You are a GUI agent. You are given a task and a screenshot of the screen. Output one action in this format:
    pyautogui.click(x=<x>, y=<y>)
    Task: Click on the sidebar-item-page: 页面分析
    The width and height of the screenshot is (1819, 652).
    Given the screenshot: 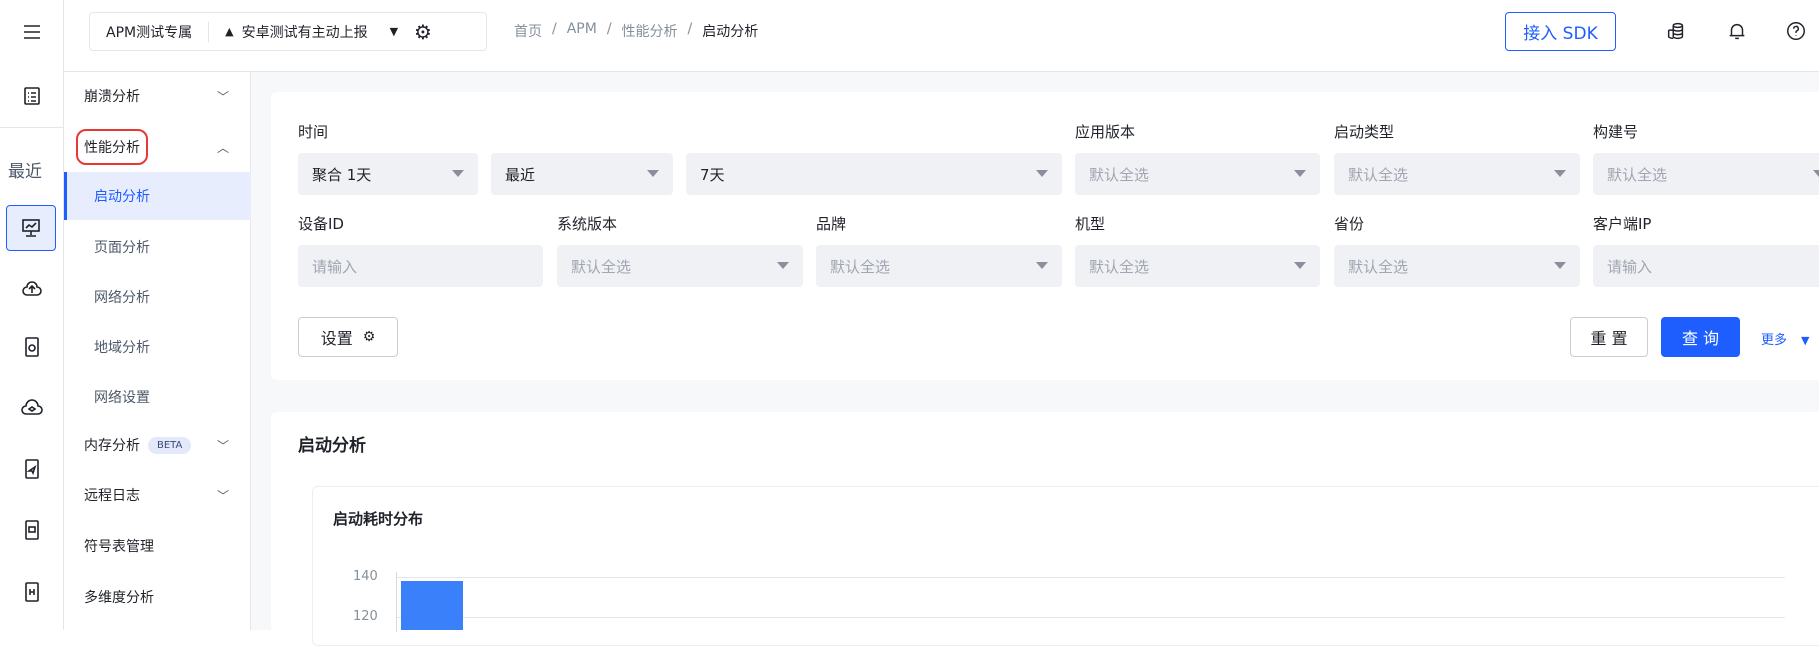 What is the action you would take?
    pyautogui.click(x=157, y=247)
    